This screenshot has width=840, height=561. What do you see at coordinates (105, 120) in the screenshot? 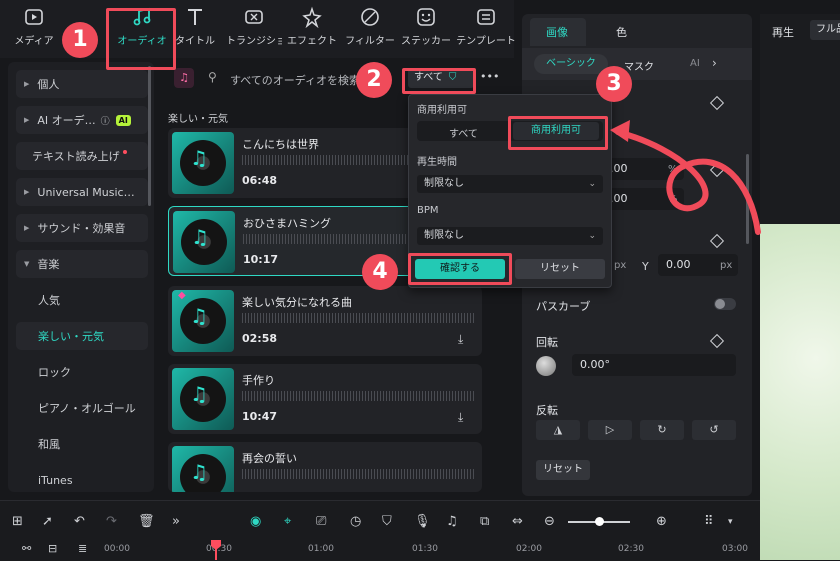
I see `help-icon: ⓘ` at bounding box center [105, 120].